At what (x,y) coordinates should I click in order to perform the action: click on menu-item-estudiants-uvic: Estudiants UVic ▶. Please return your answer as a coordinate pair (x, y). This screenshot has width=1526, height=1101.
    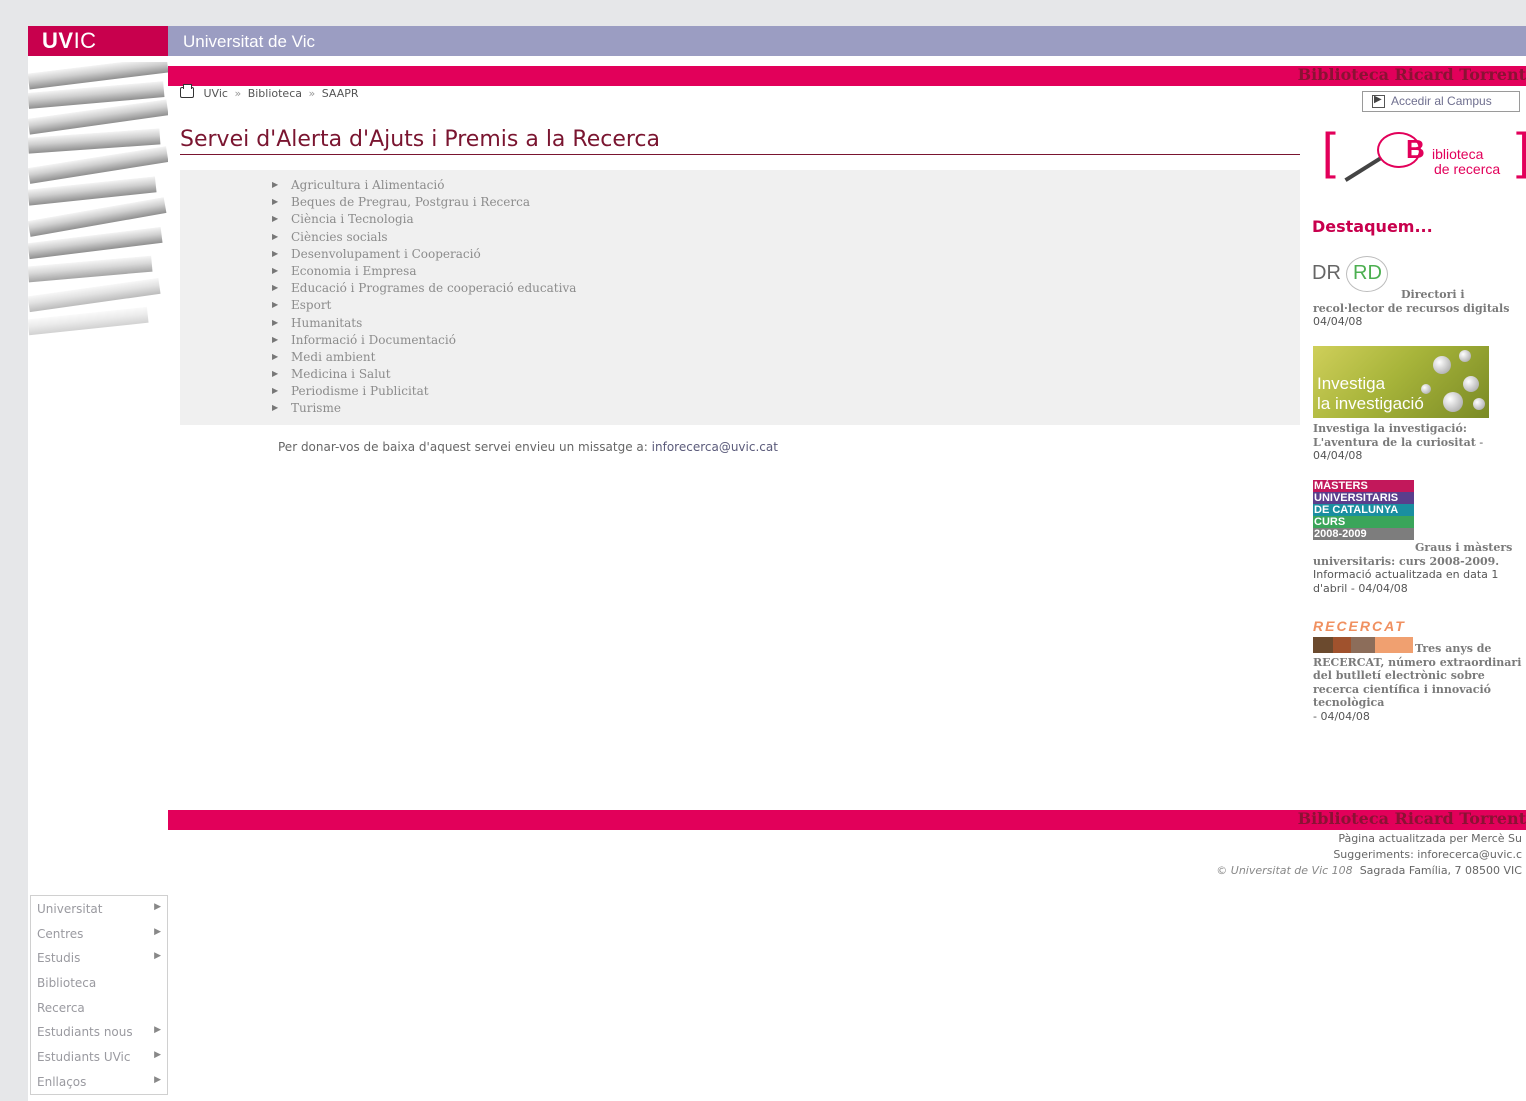
    Looking at the image, I should click on (99, 1056).